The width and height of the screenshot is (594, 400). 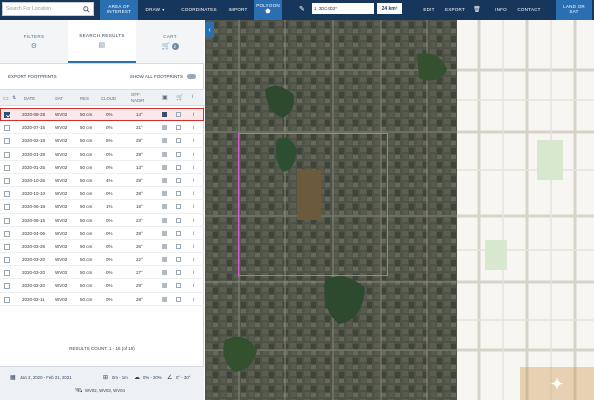 What do you see at coordinates (102, 299) in the screenshot?
I see `table-row: 2020-02-11 WV02 50 cm 0% 28° i` at bounding box center [102, 299].